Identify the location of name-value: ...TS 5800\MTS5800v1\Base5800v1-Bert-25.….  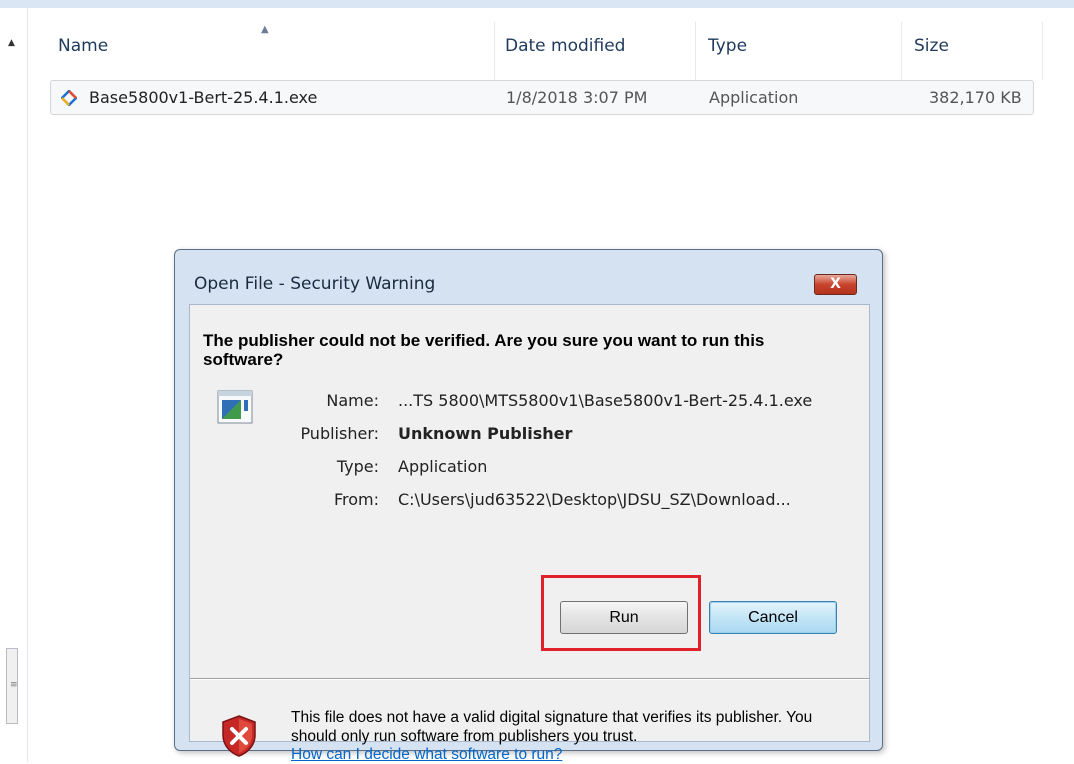
(605, 400).